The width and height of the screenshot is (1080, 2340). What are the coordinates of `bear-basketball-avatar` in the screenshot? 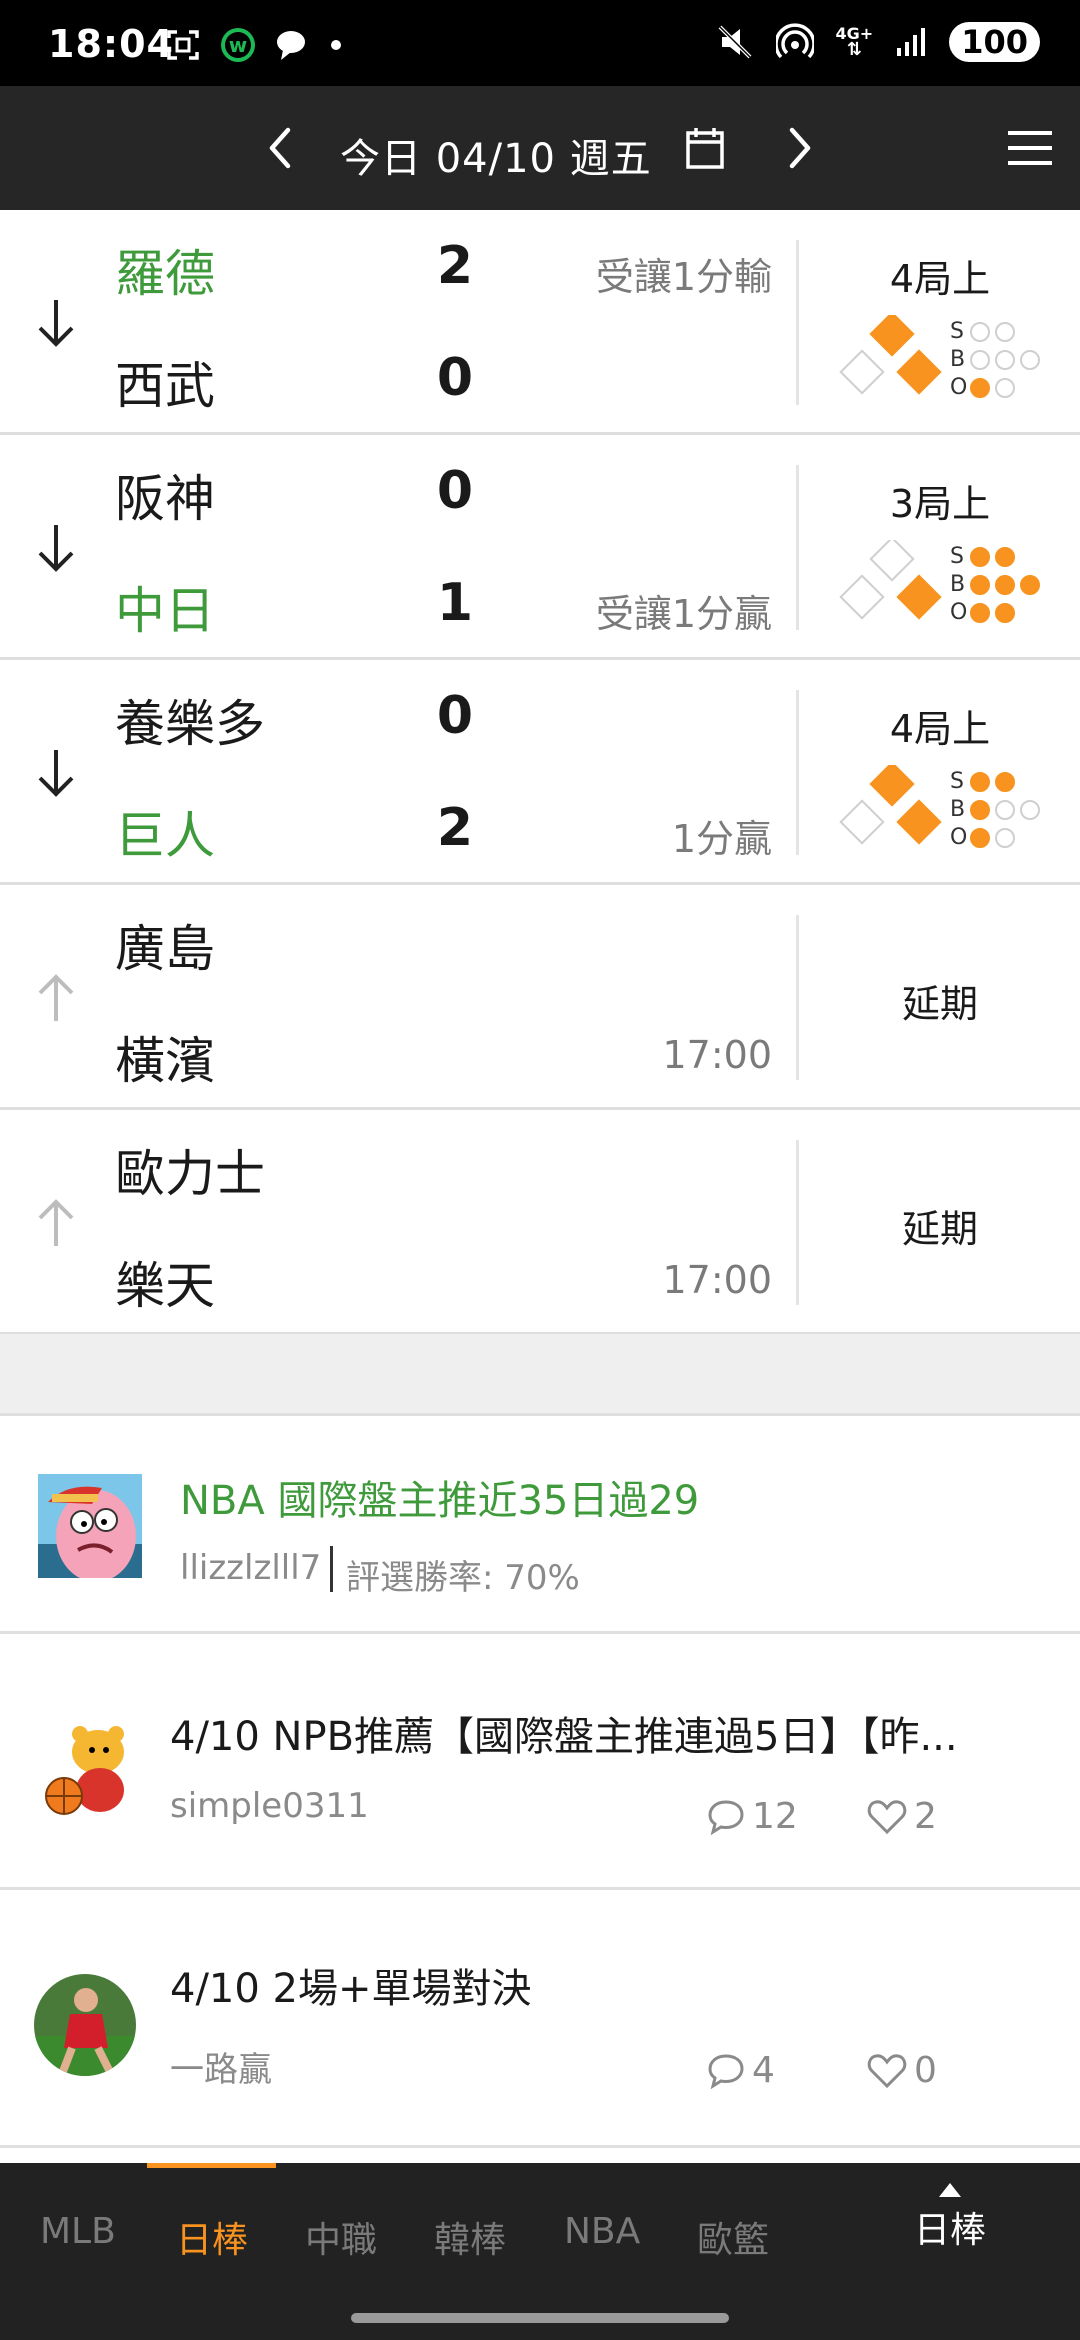 It's located at (88, 1768).